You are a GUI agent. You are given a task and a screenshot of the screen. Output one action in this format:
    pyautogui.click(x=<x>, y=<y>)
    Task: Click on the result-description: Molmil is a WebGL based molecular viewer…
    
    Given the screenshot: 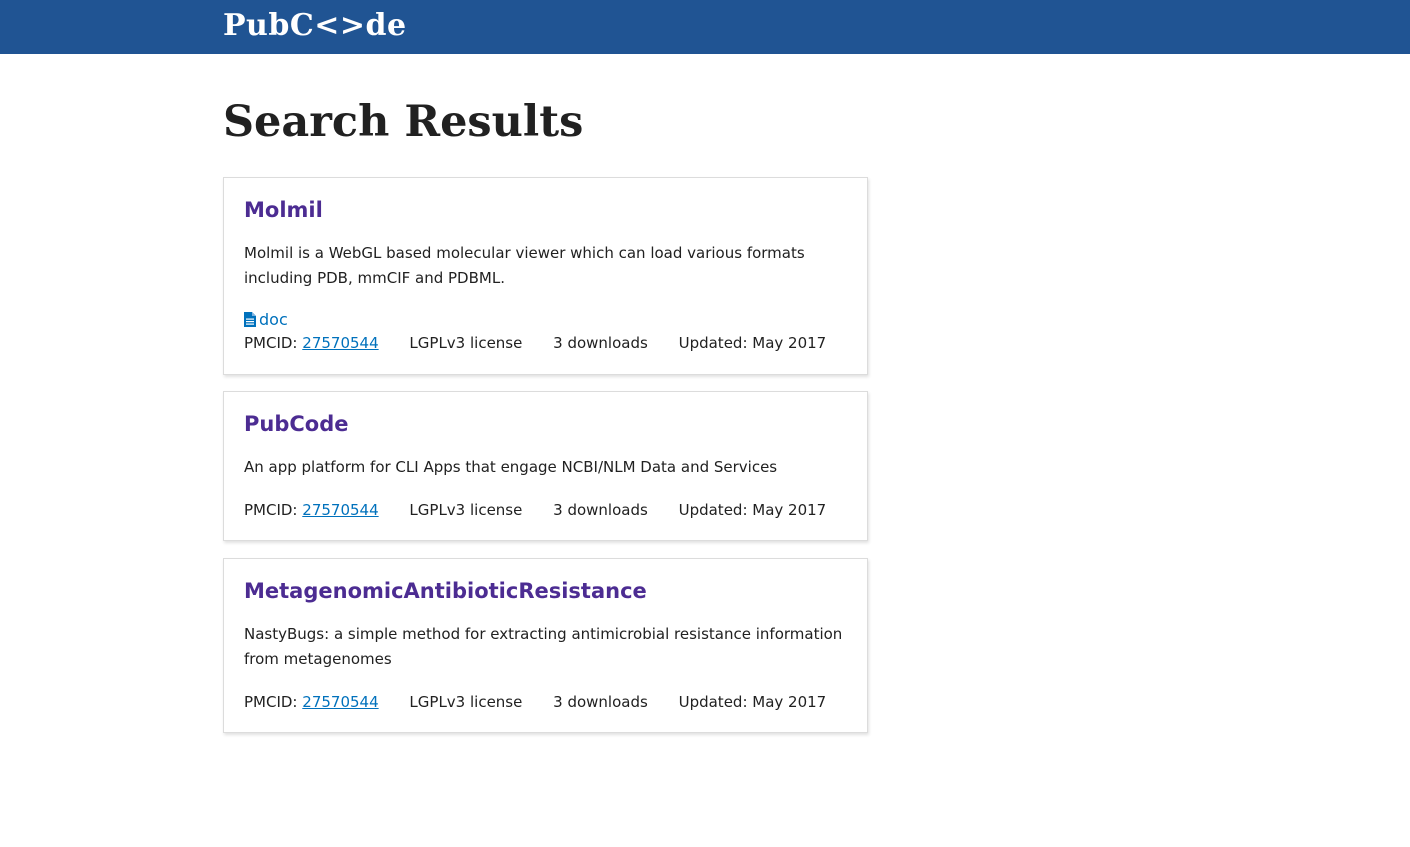 What is the action you would take?
    pyautogui.click(x=524, y=265)
    